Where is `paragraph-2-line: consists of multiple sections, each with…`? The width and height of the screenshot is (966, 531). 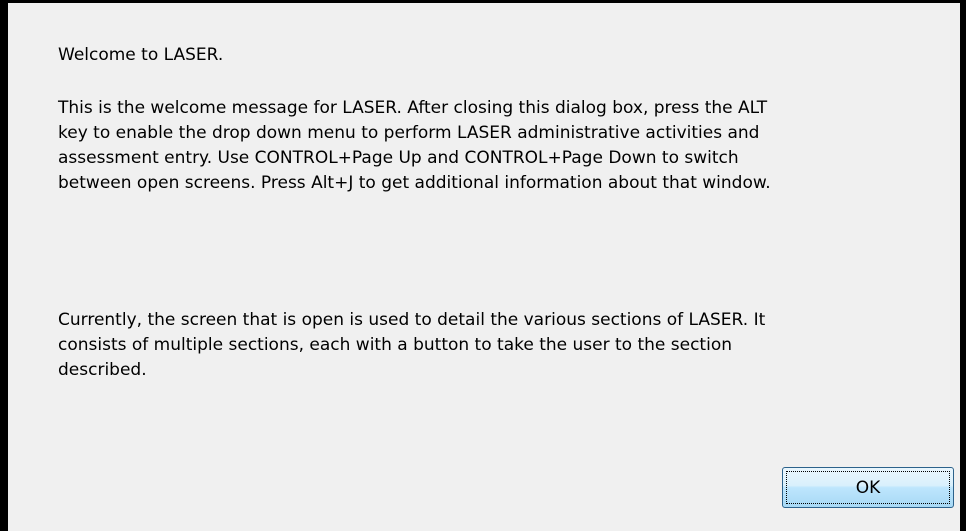 paragraph-2-line: consists of multiple sections, each with… is located at coordinates (395, 345).